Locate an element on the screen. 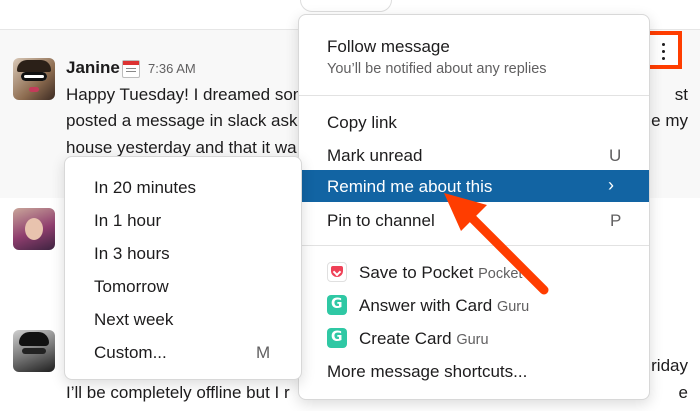 This screenshot has width=700, height=411. mark-unread-shortcut: U is located at coordinates (615, 155).